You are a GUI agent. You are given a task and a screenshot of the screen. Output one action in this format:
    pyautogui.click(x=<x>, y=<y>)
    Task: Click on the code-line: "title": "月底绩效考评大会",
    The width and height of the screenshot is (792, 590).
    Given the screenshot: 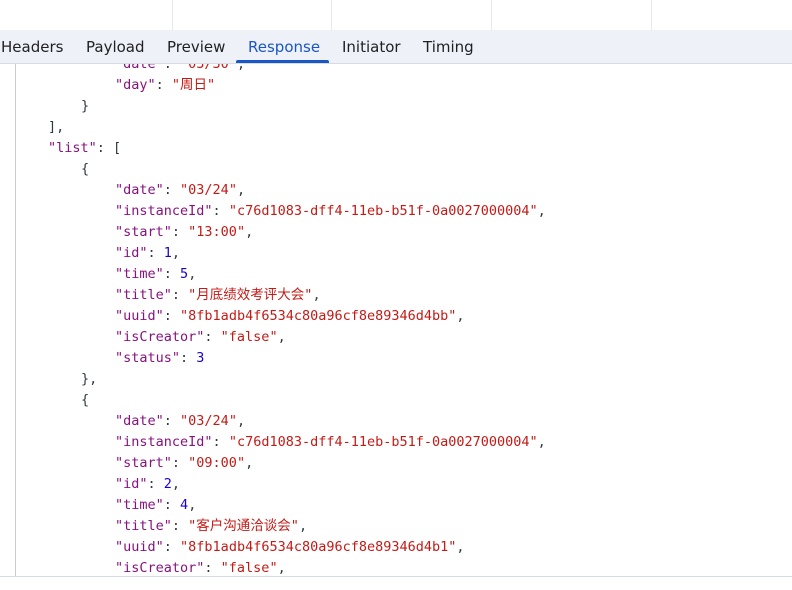 What is the action you would take?
    pyautogui.click(x=218, y=295)
    